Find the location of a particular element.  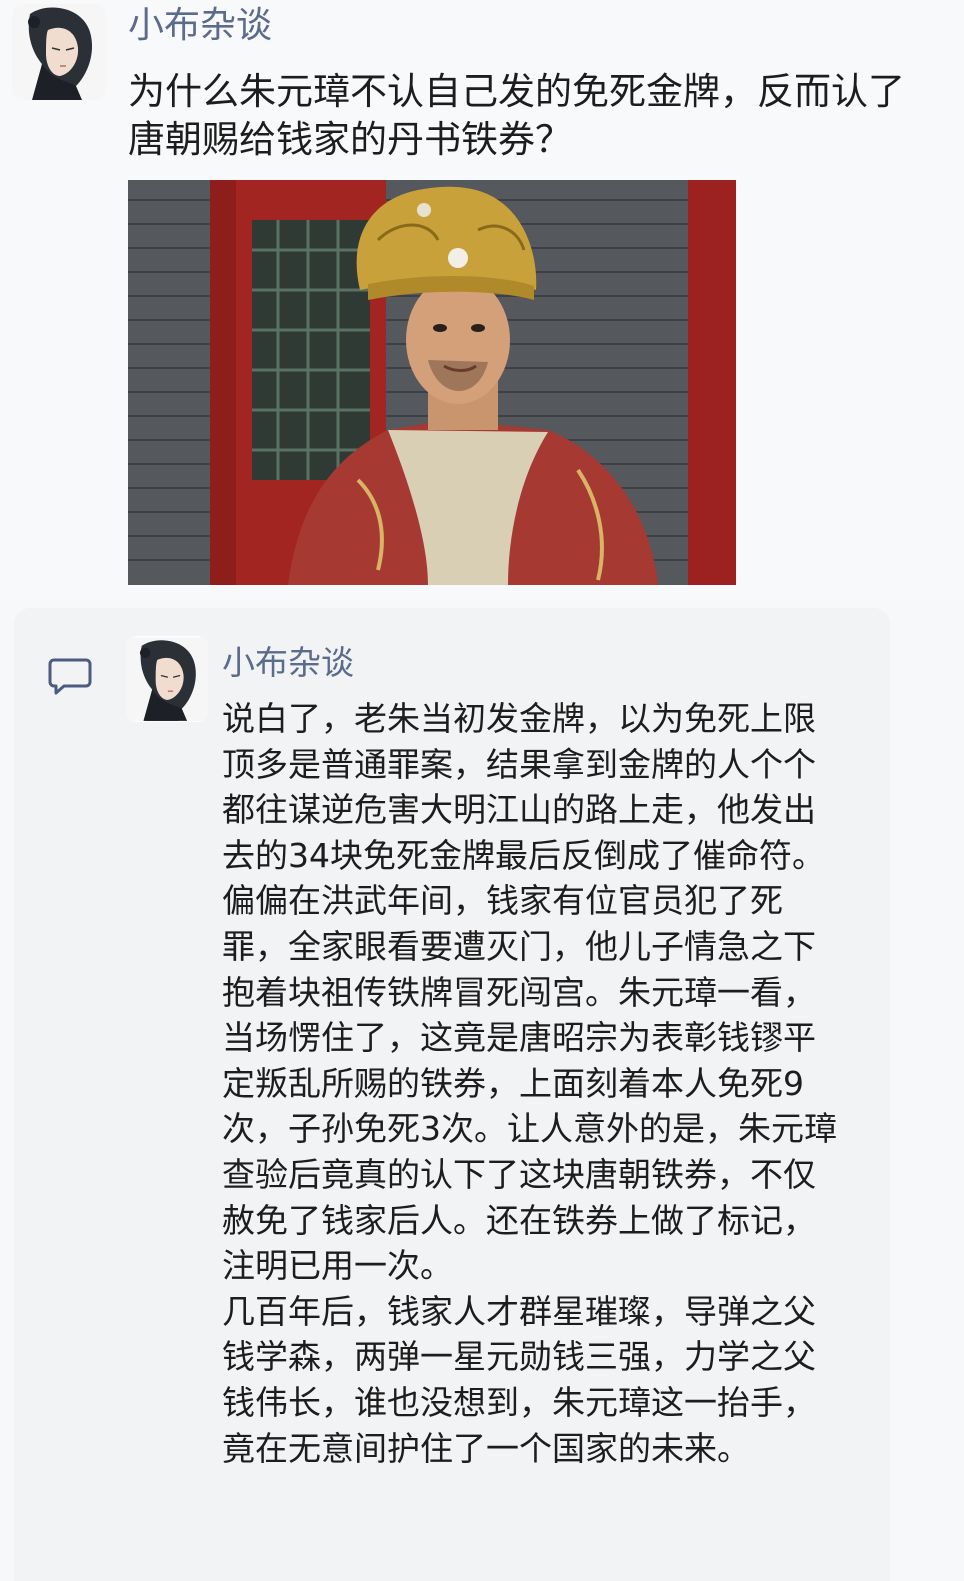

post-author-avatar is located at coordinates (59, 52).